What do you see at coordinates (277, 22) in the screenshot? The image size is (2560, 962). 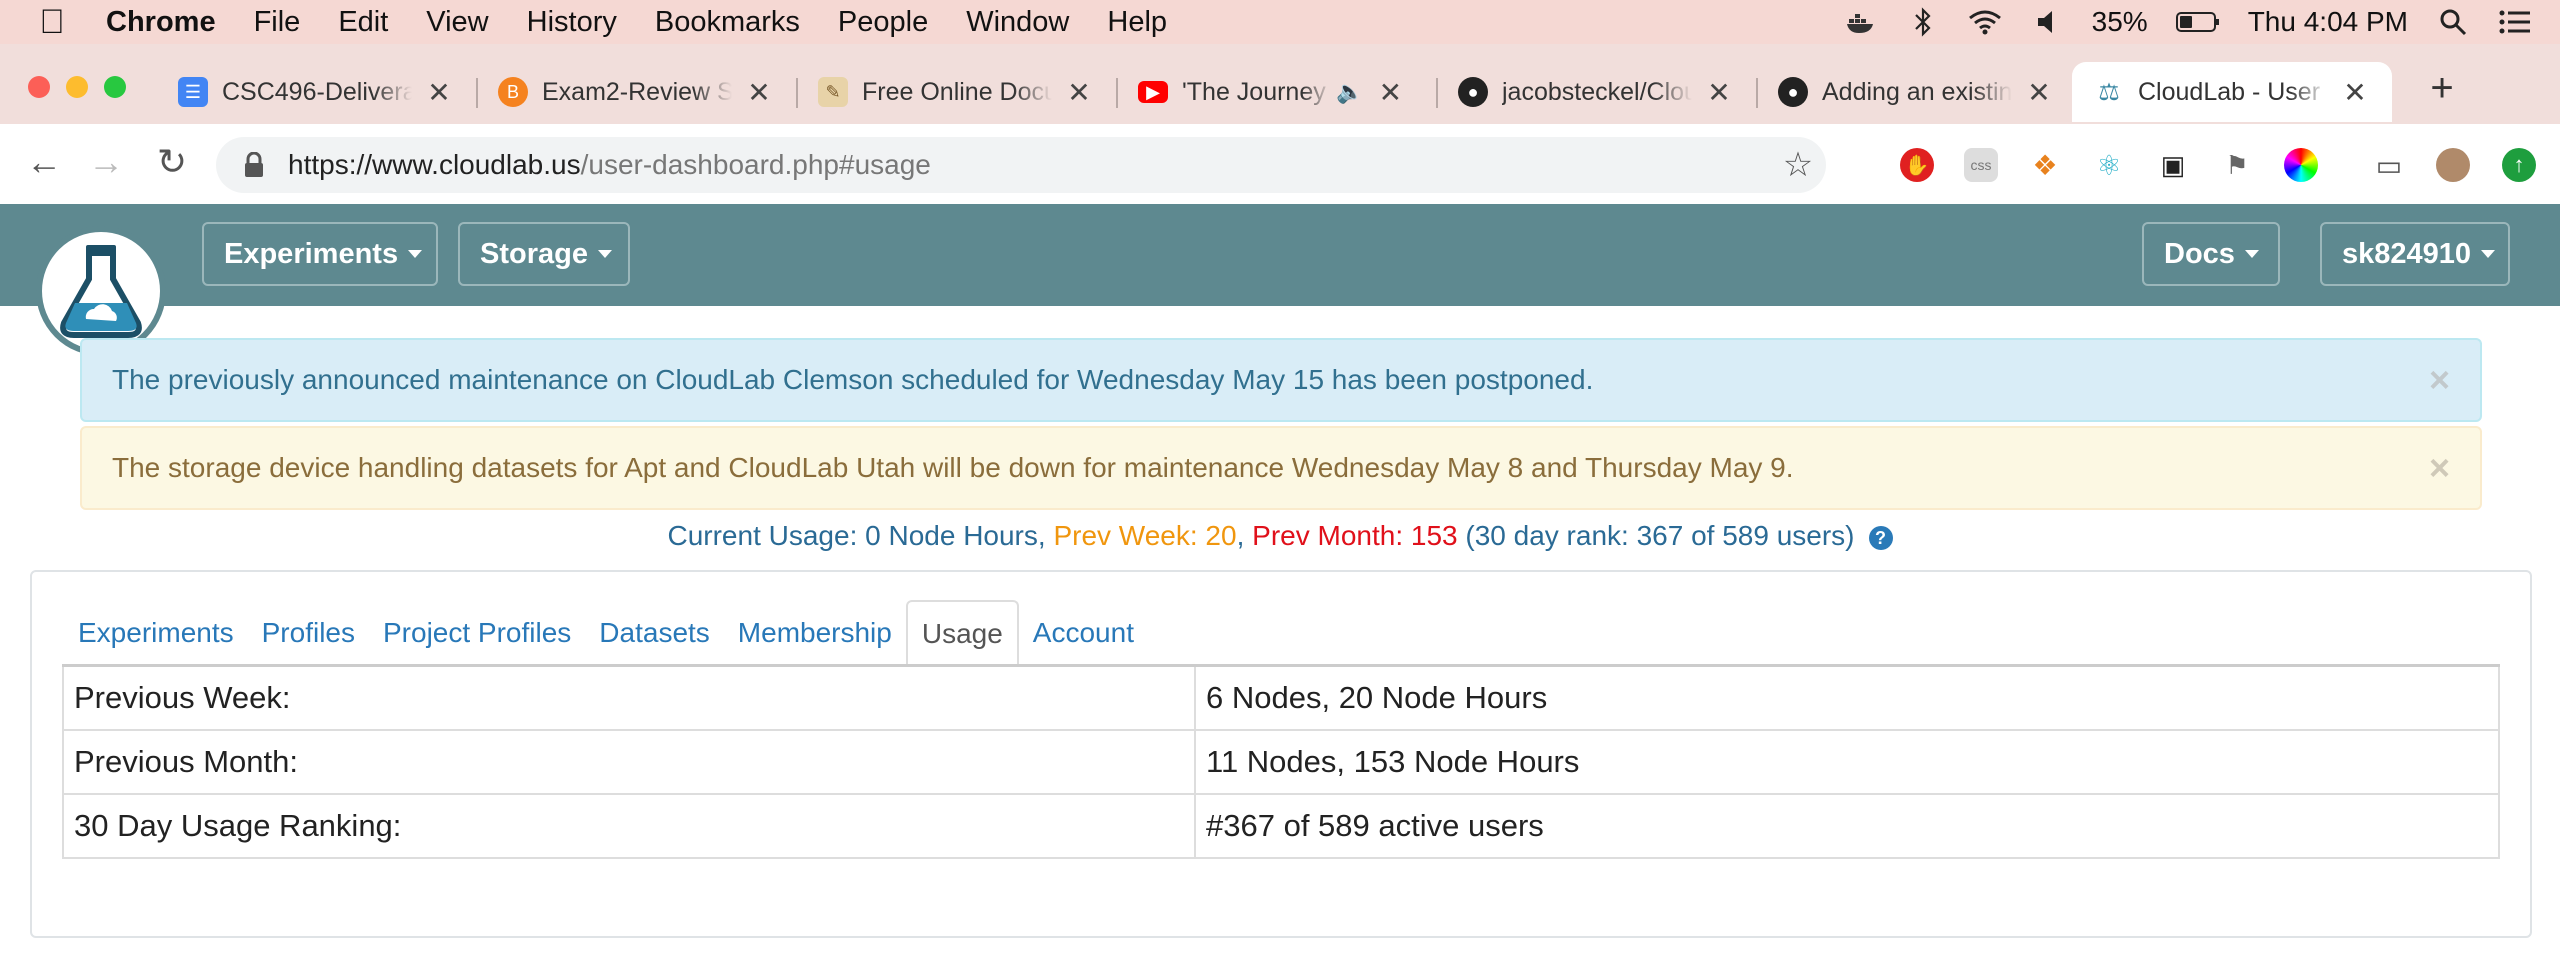 I see `menu-file: File` at bounding box center [277, 22].